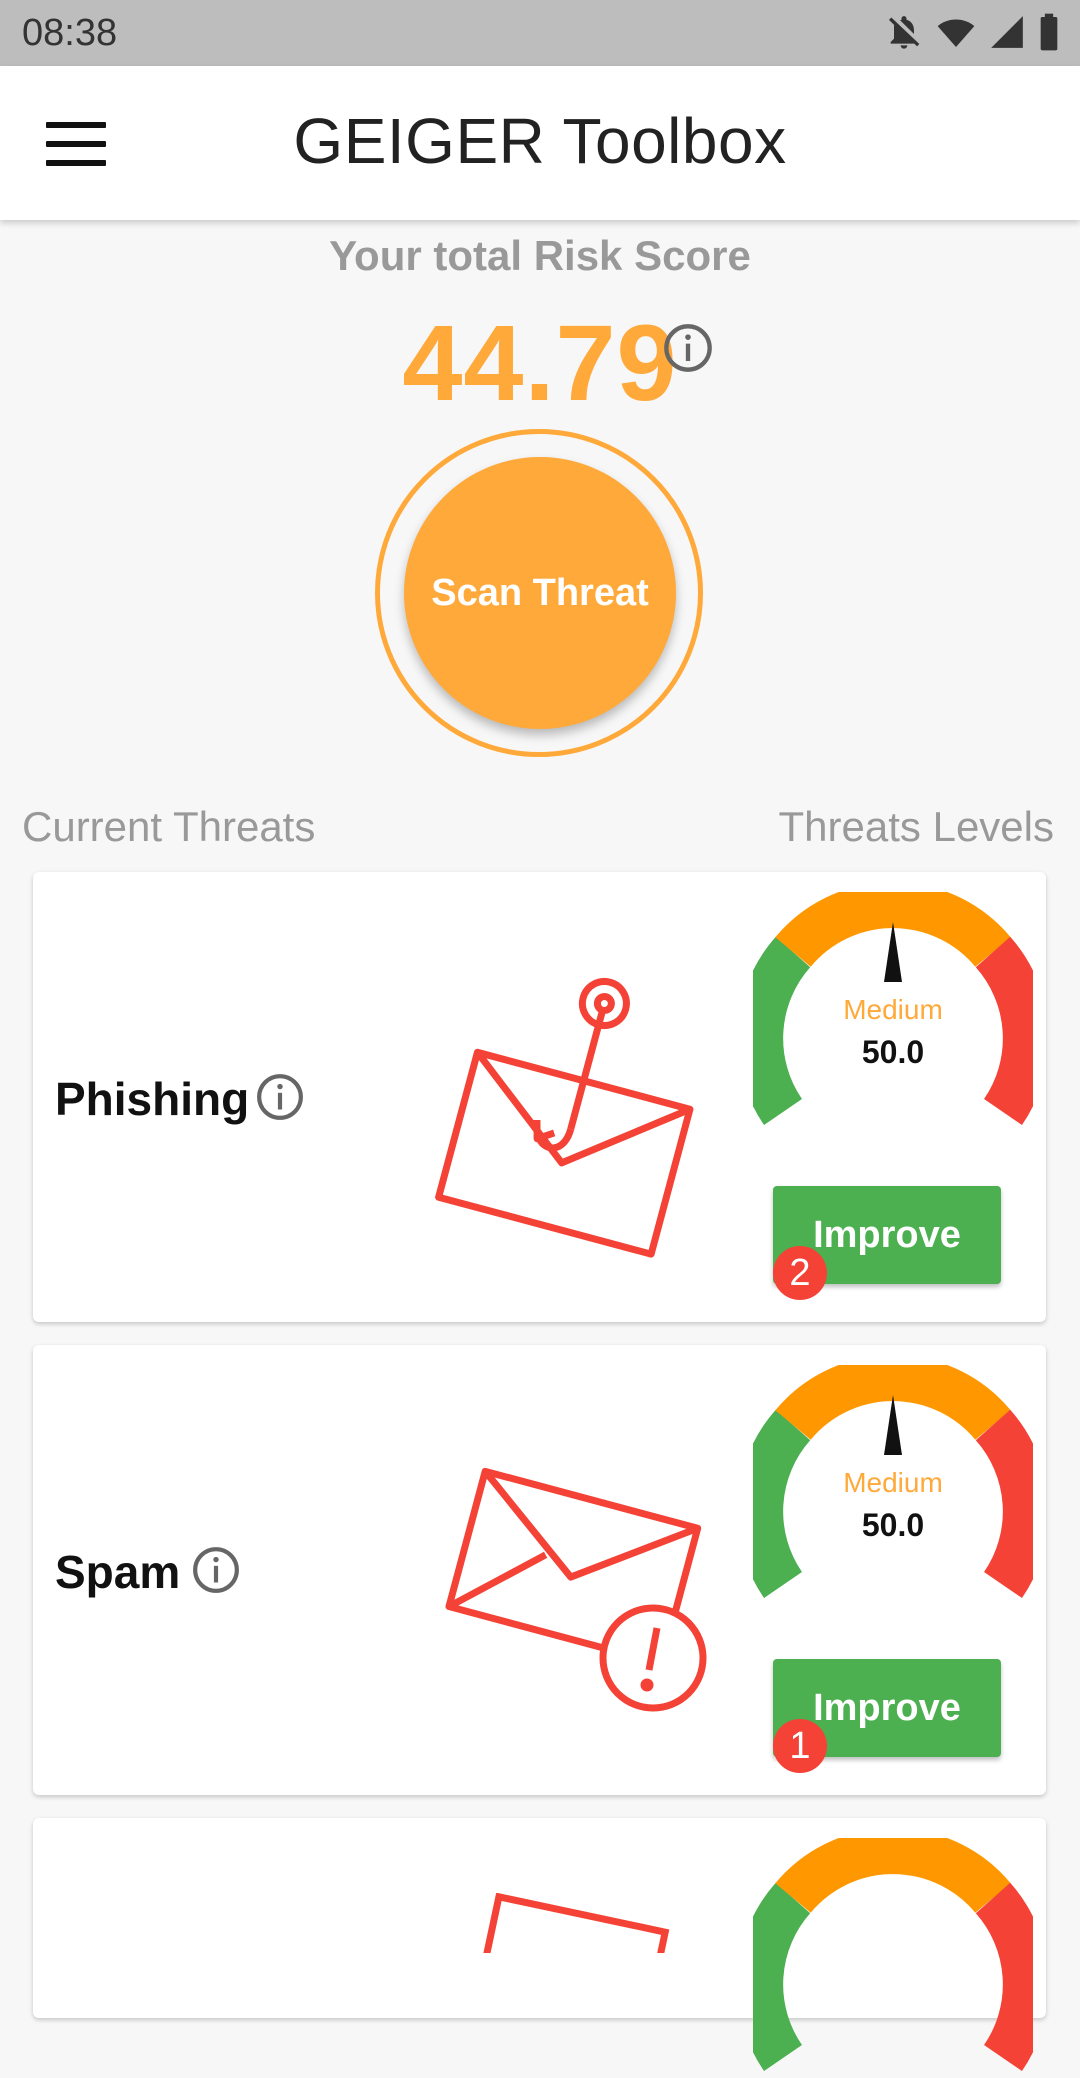  Describe the element at coordinates (169, 826) in the screenshot. I see `current-threats-heading: Current Threats` at that location.